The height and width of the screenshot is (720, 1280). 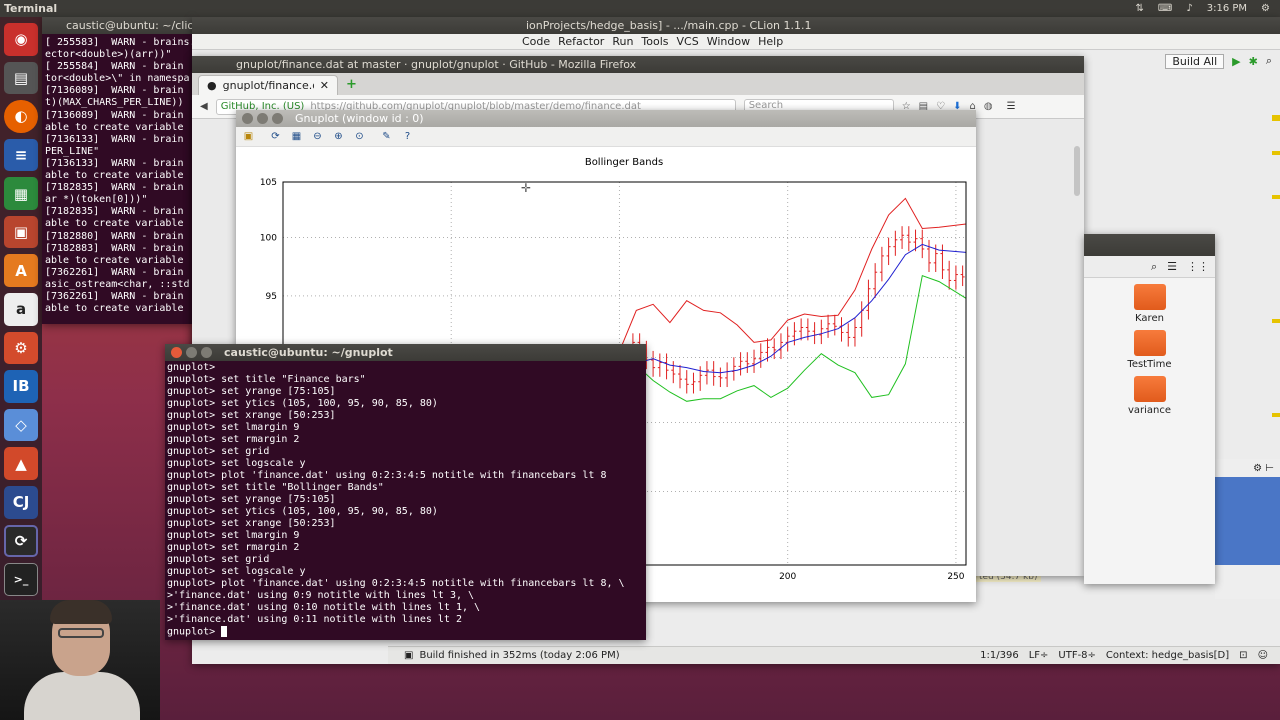 I want to click on ubuntu-dash-icon: ◉, so click(x=21, y=39).